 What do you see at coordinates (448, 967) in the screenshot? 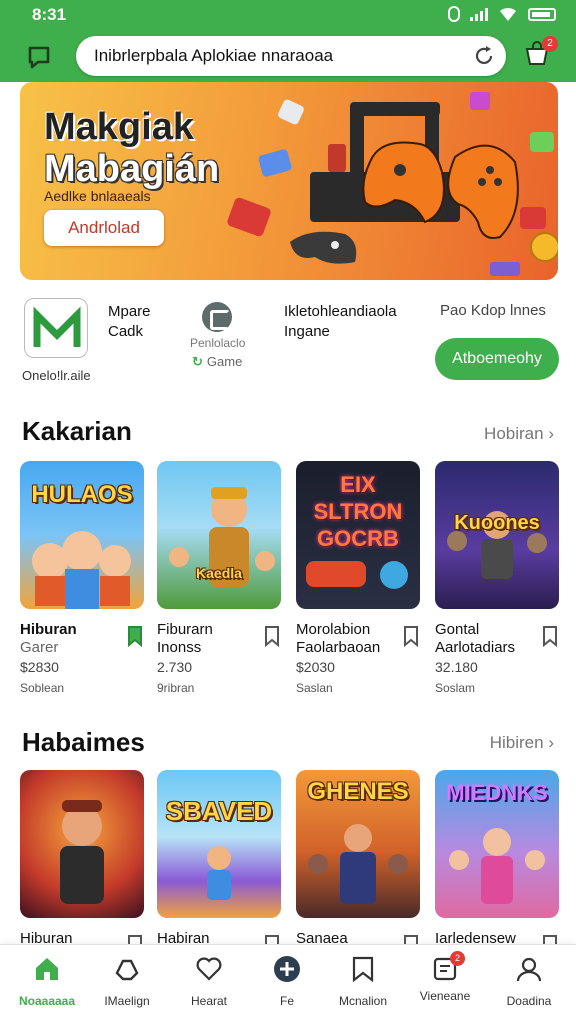
I see `notification-icon: 2` at bounding box center [448, 967].